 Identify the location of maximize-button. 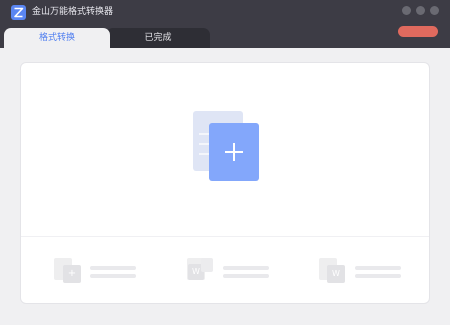
(420, 10).